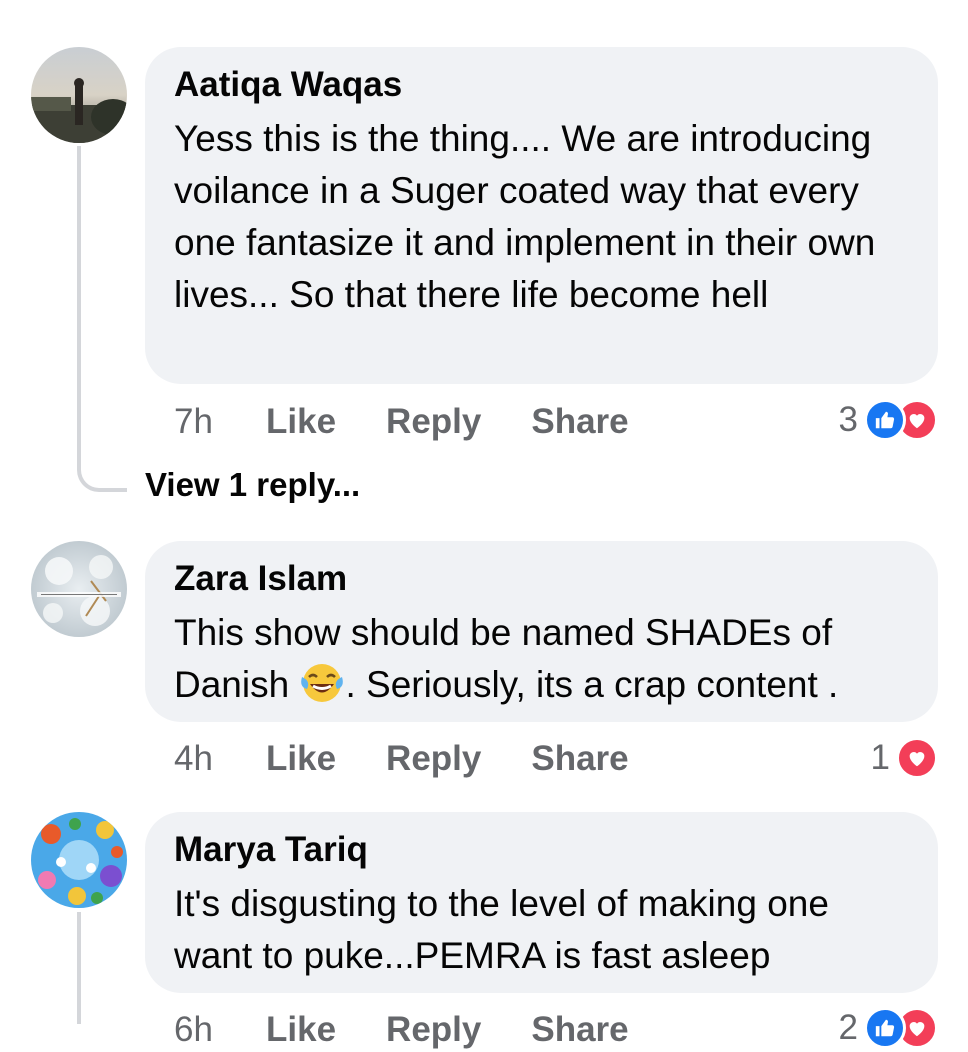  What do you see at coordinates (592, 684) in the screenshot?
I see `comment-text-end: . Seriously, its a crap content .` at bounding box center [592, 684].